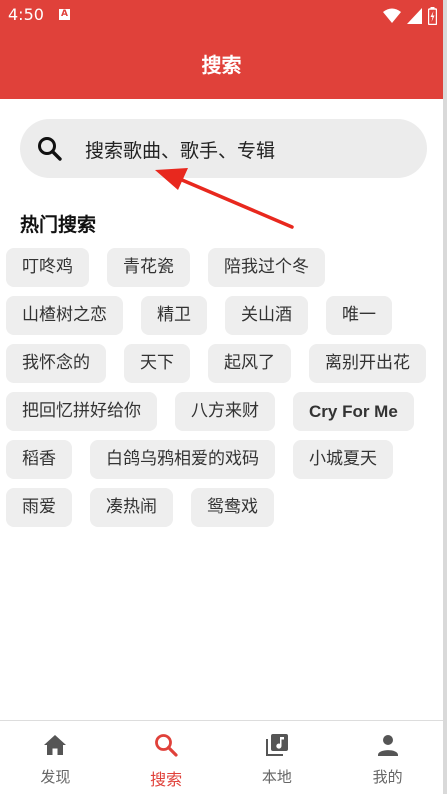 The width and height of the screenshot is (447, 795). What do you see at coordinates (39, 459) in the screenshot?
I see `hot-search-tag: 稻香` at bounding box center [39, 459].